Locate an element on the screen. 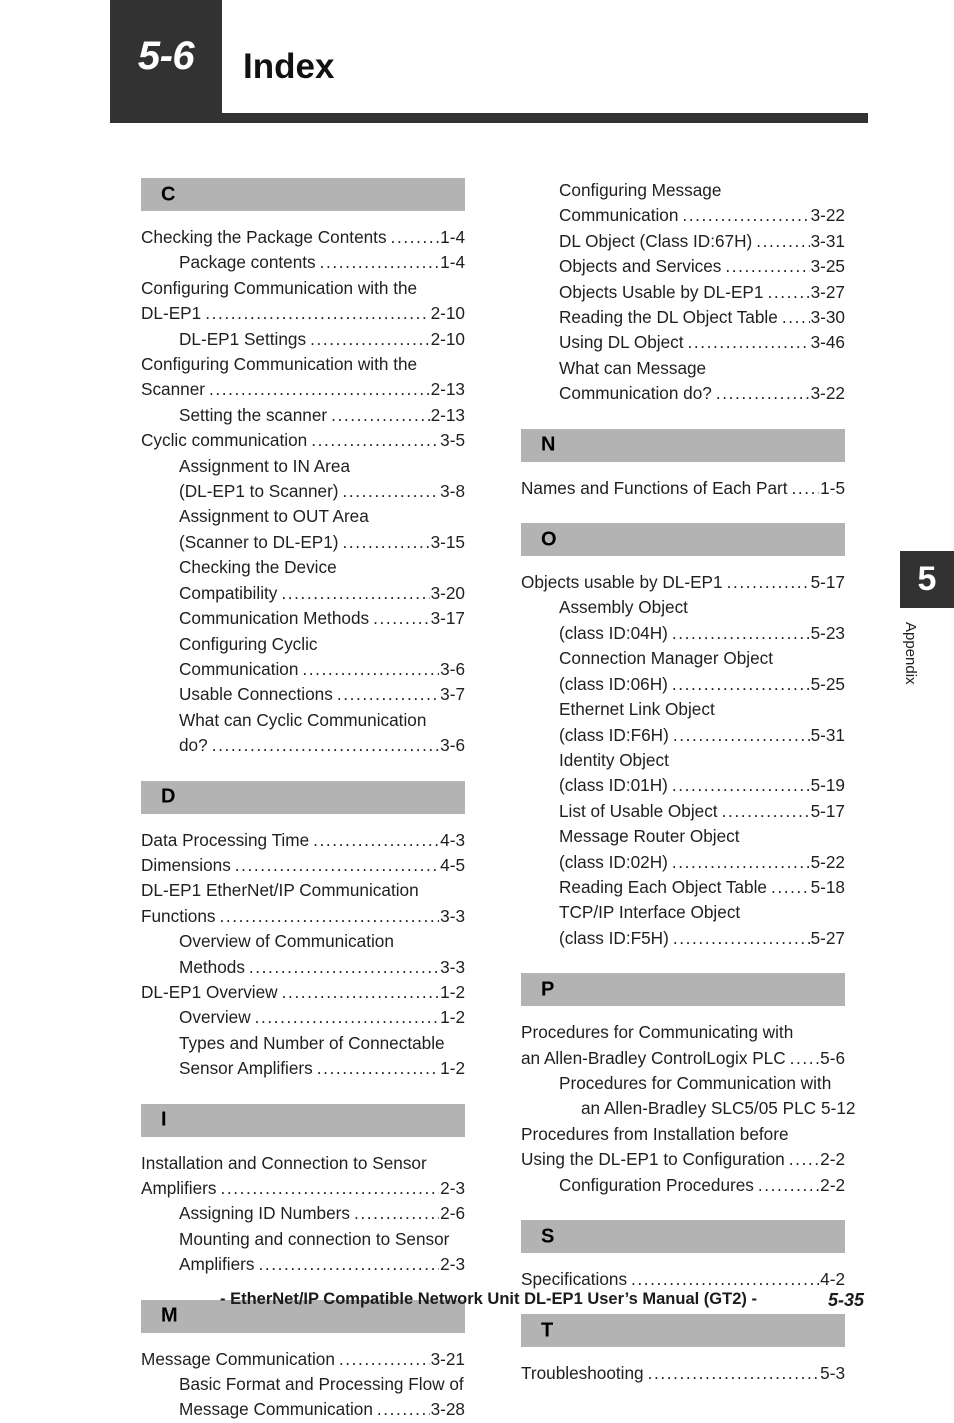  index-letter-label: N is located at coordinates (548, 444).